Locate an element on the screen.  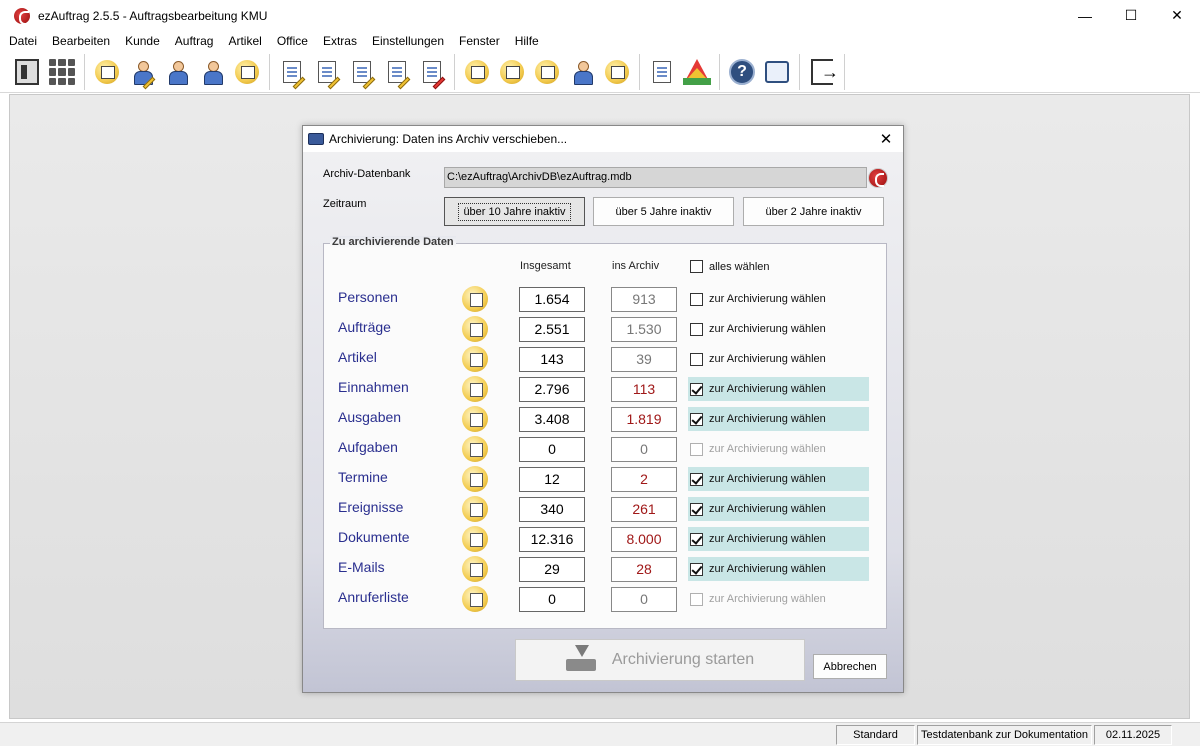
minimize-button: — is located at coordinates (1085, 15).